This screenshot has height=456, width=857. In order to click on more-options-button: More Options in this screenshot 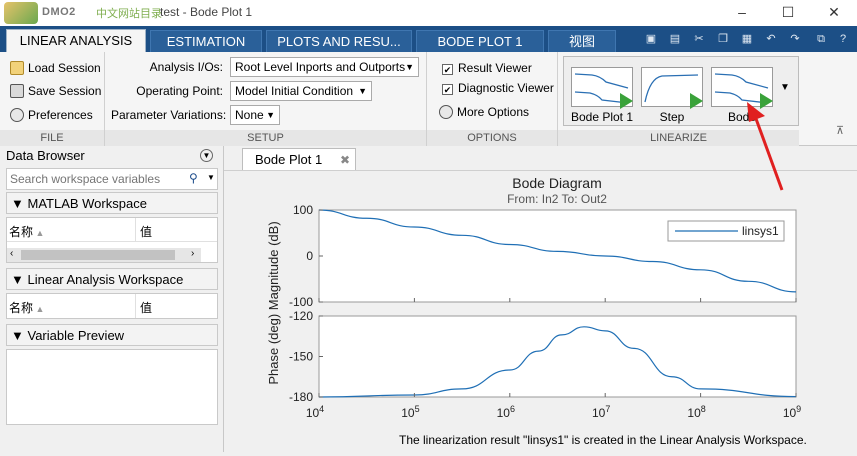, I will do `click(484, 112)`.